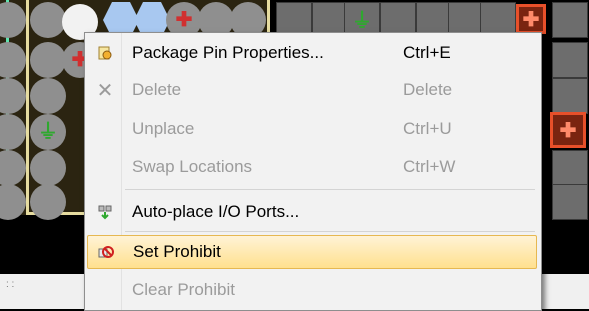  I want to click on delete-x-icon: ✕, so click(105, 90).